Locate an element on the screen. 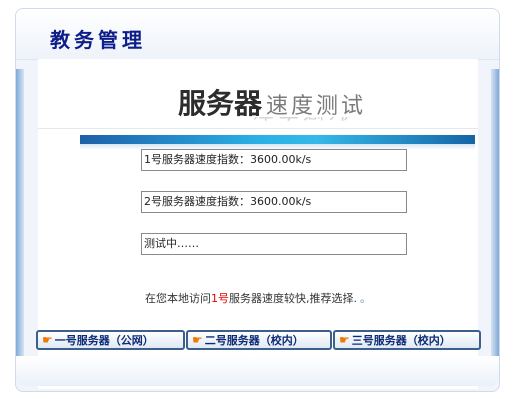 Image resolution: width=515 pixels, height=399 pixels. page-heading: 服务器 速度测试 is located at coordinates (272, 102).